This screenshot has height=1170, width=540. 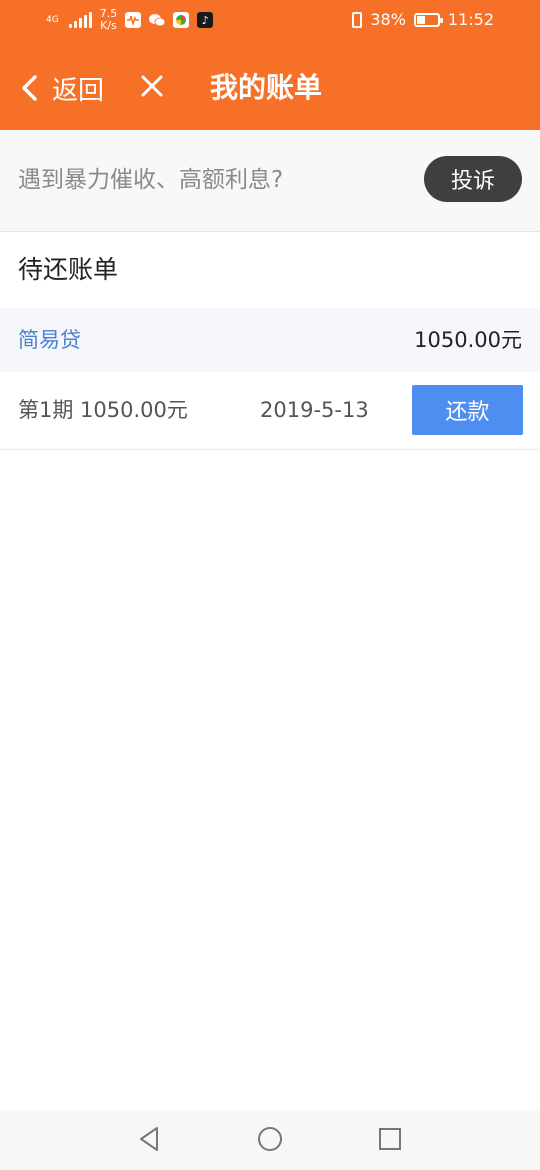 I want to click on close-icon, so click(x=152, y=86).